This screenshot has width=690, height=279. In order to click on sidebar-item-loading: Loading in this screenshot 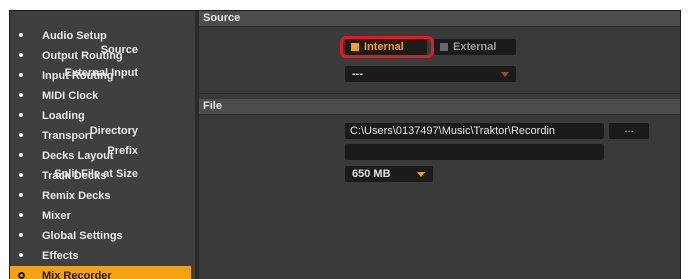, I will do `click(102, 116)`.